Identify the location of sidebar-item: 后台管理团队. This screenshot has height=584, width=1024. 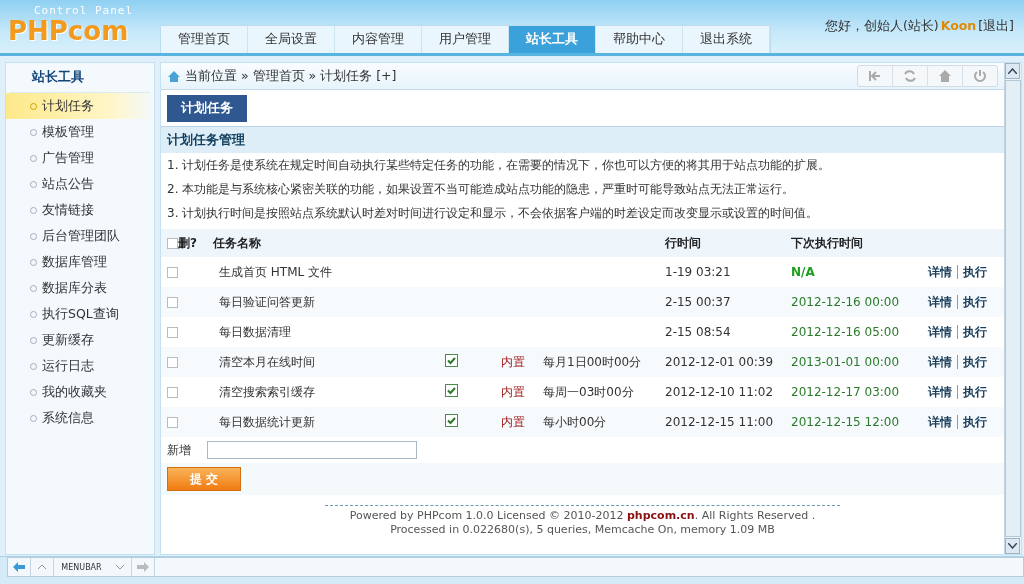
(80, 236).